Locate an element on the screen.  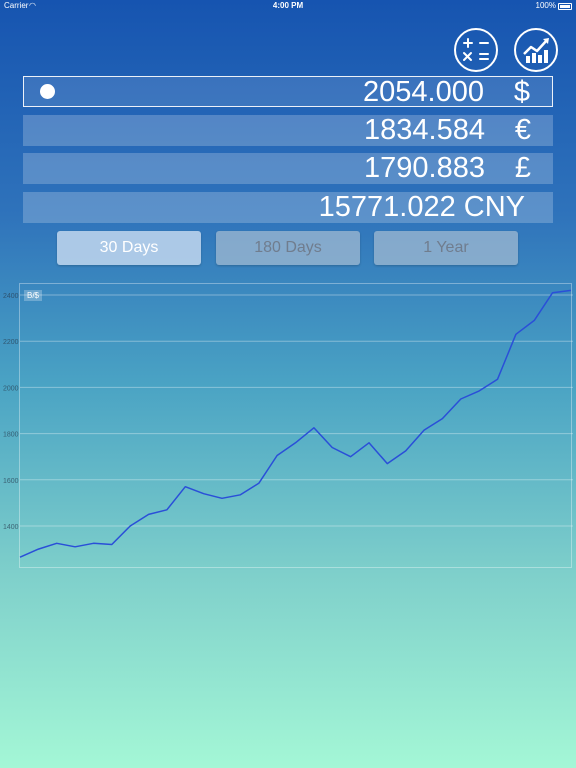
rate-value: 1834.584 is located at coordinates (424, 130).